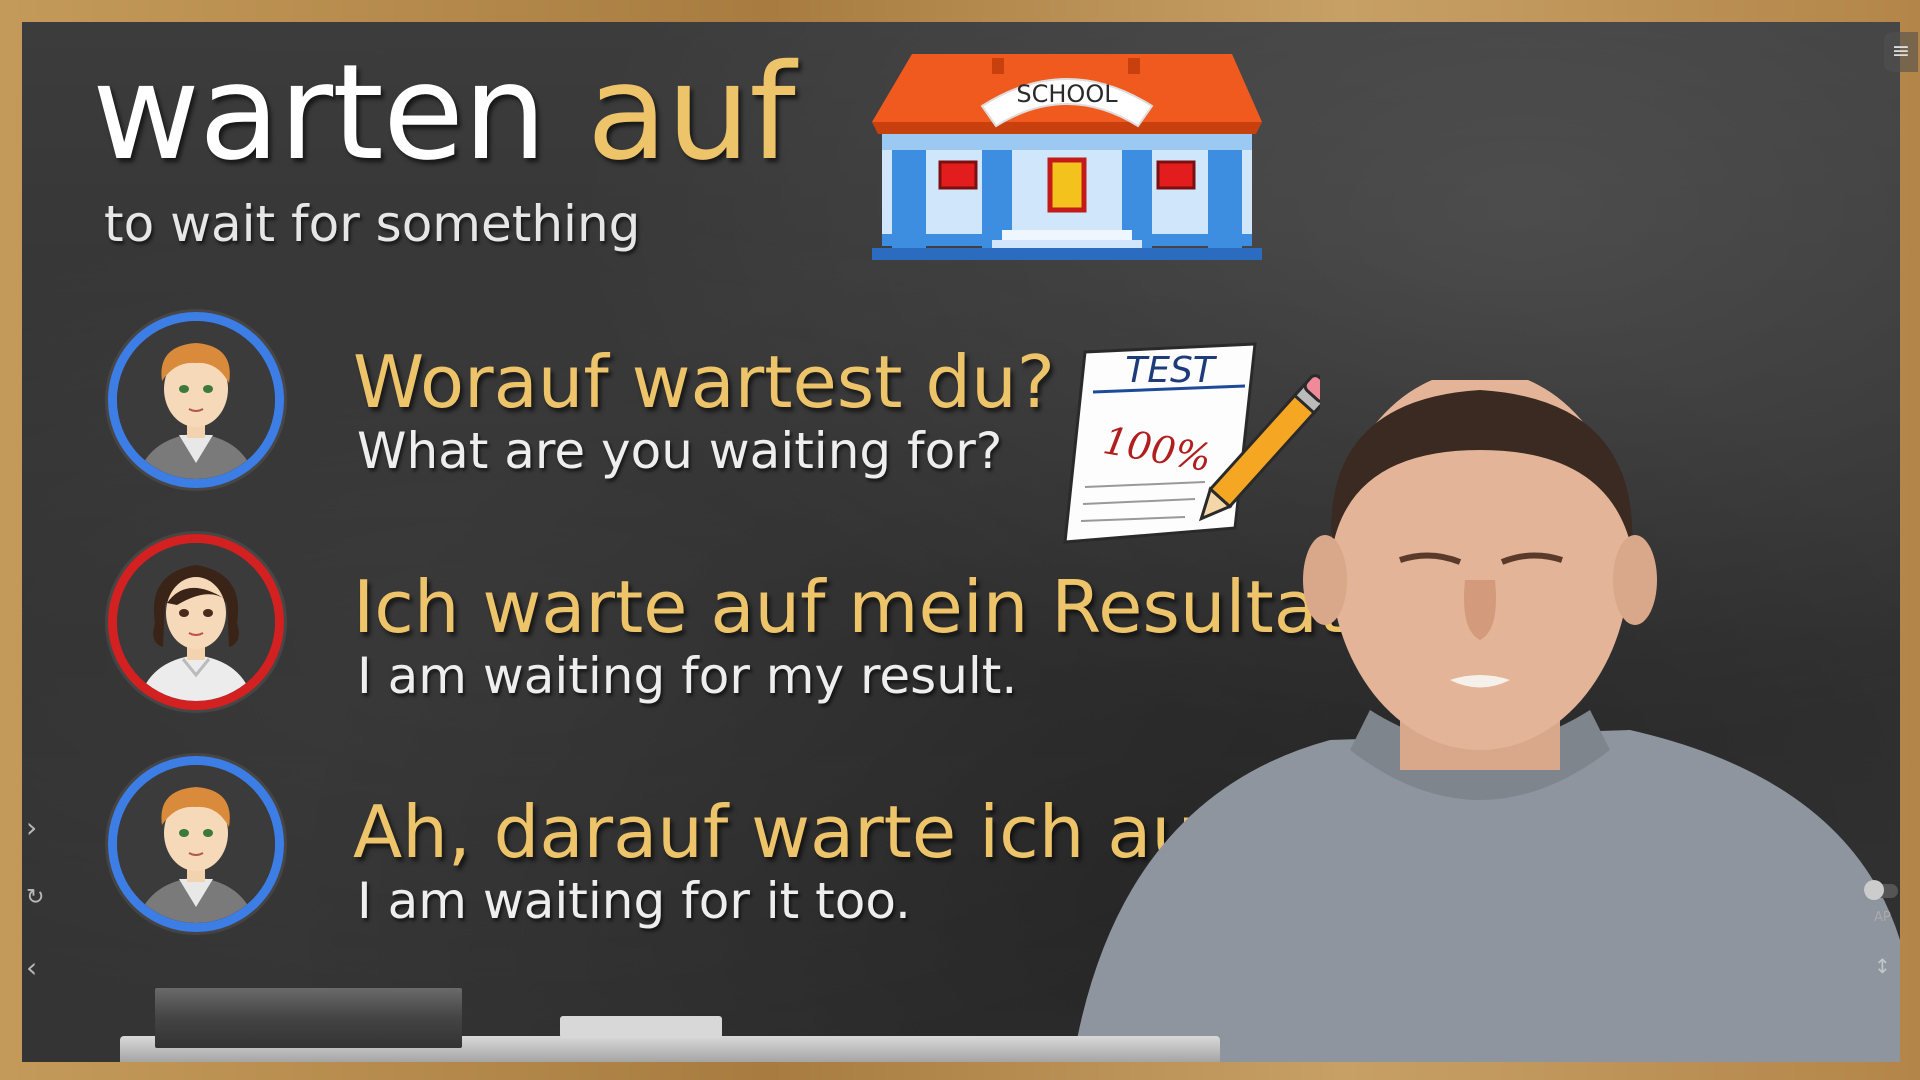  I want to click on title-preposition: auf, so click(691, 113).